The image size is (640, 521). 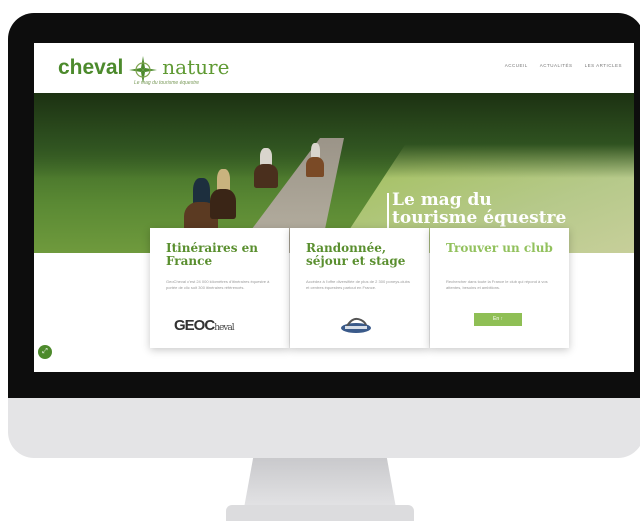 What do you see at coordinates (442, 200) in the screenshot?
I see `hero-title-line1: Le mag du` at bounding box center [442, 200].